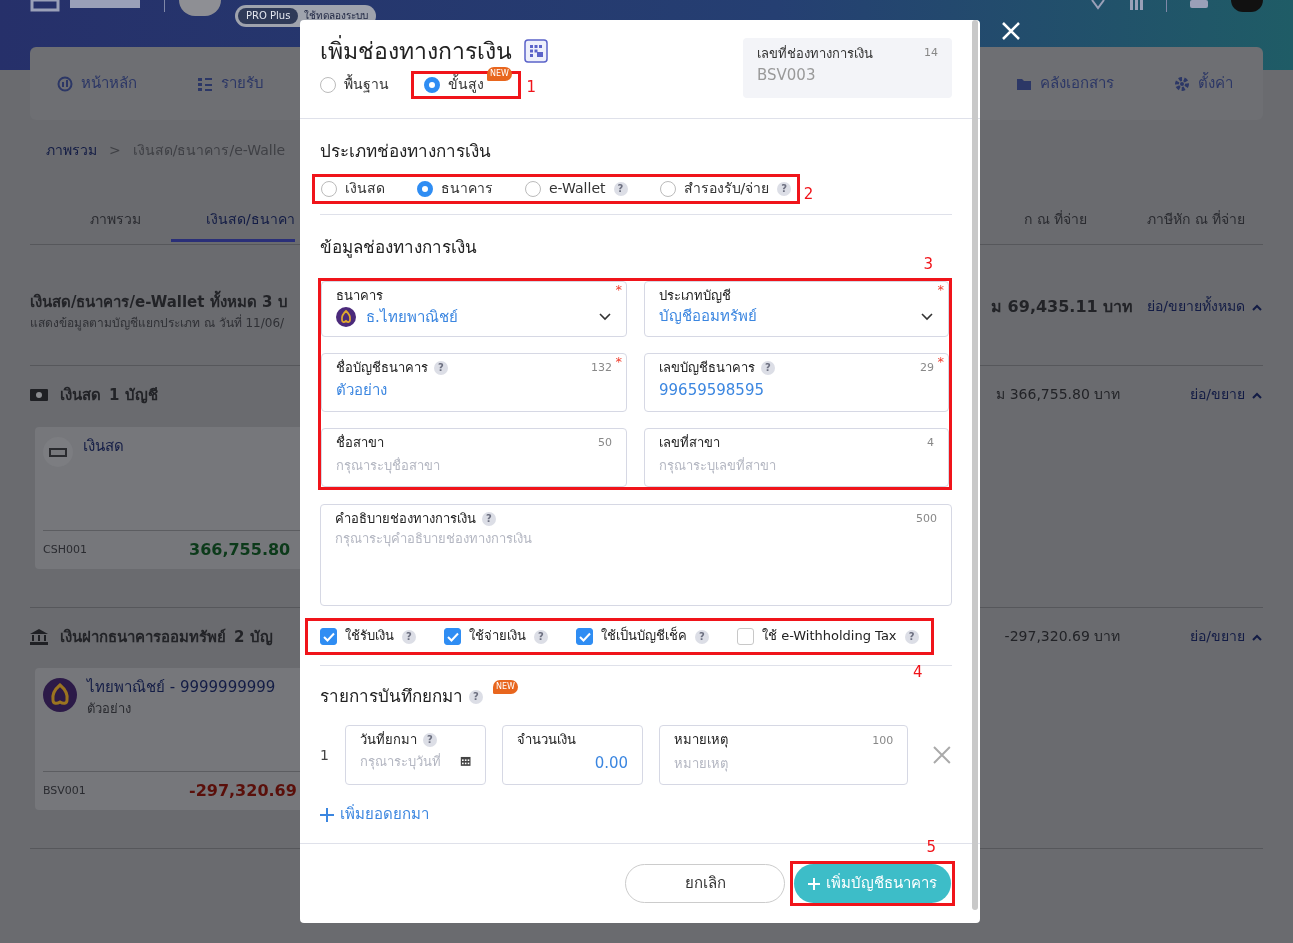  I want to click on field-label: ชื่อบัญชีธนาคาร, so click(382, 368).